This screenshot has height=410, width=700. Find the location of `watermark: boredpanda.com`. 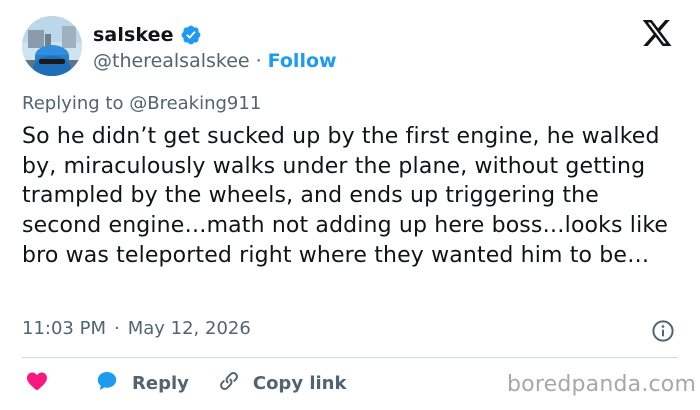

watermark: boredpanda.com is located at coordinates (602, 384).